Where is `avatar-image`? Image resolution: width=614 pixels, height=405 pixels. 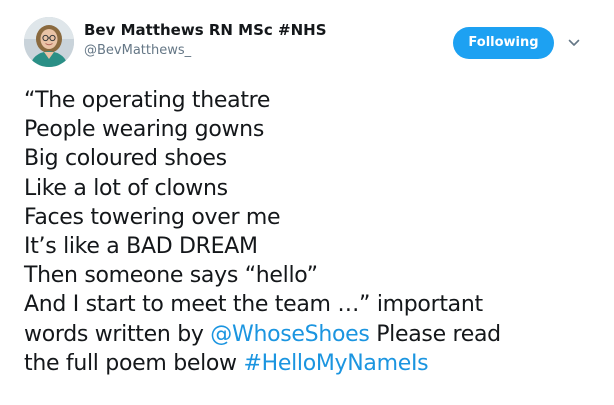
avatar-image is located at coordinates (49, 42).